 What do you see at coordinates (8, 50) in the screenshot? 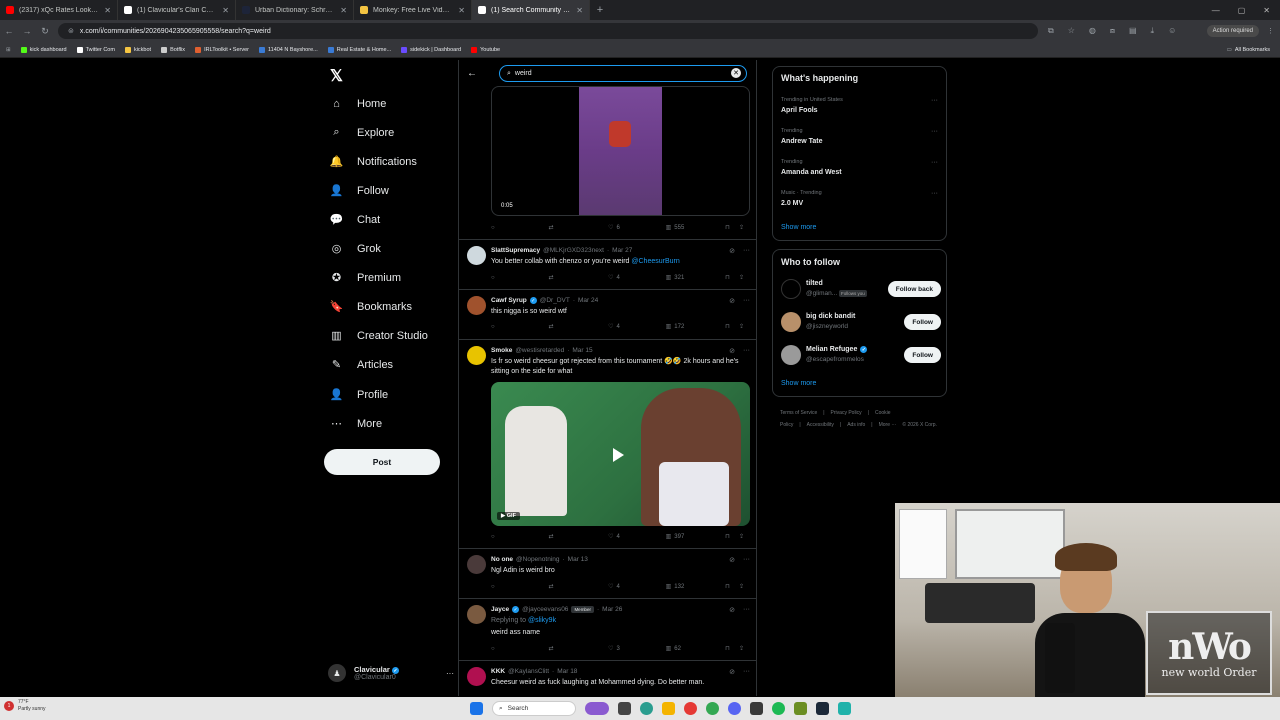
I see `apps-icon: ⊞` at bounding box center [8, 50].